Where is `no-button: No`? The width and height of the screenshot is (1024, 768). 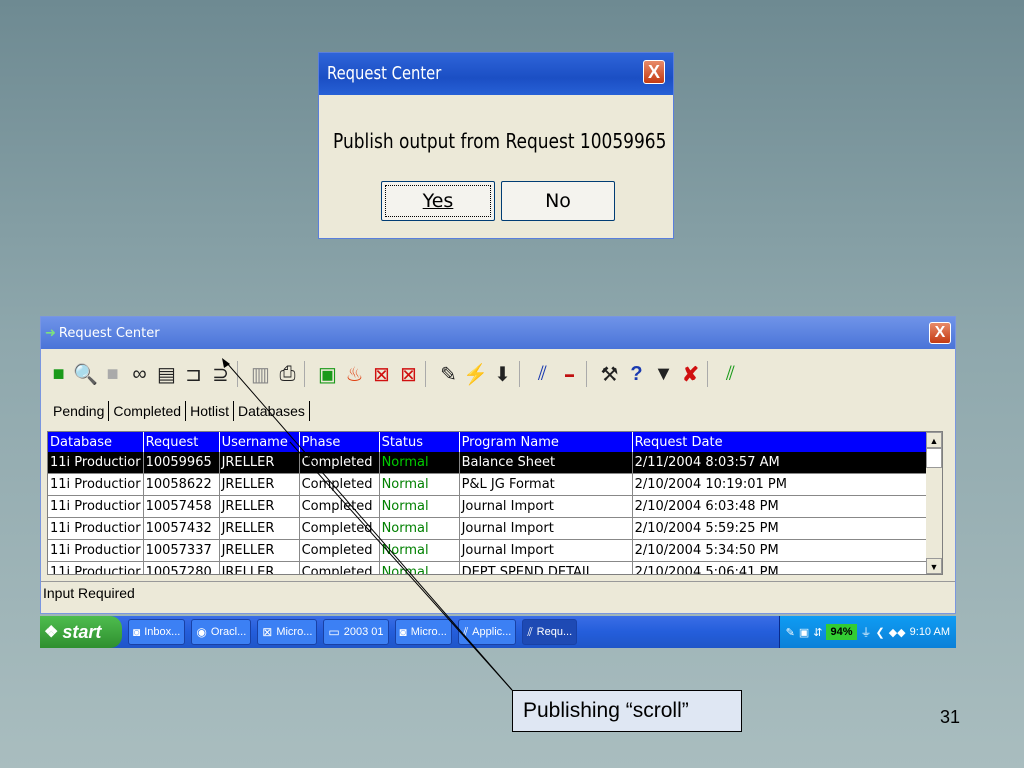 no-button: No is located at coordinates (558, 201).